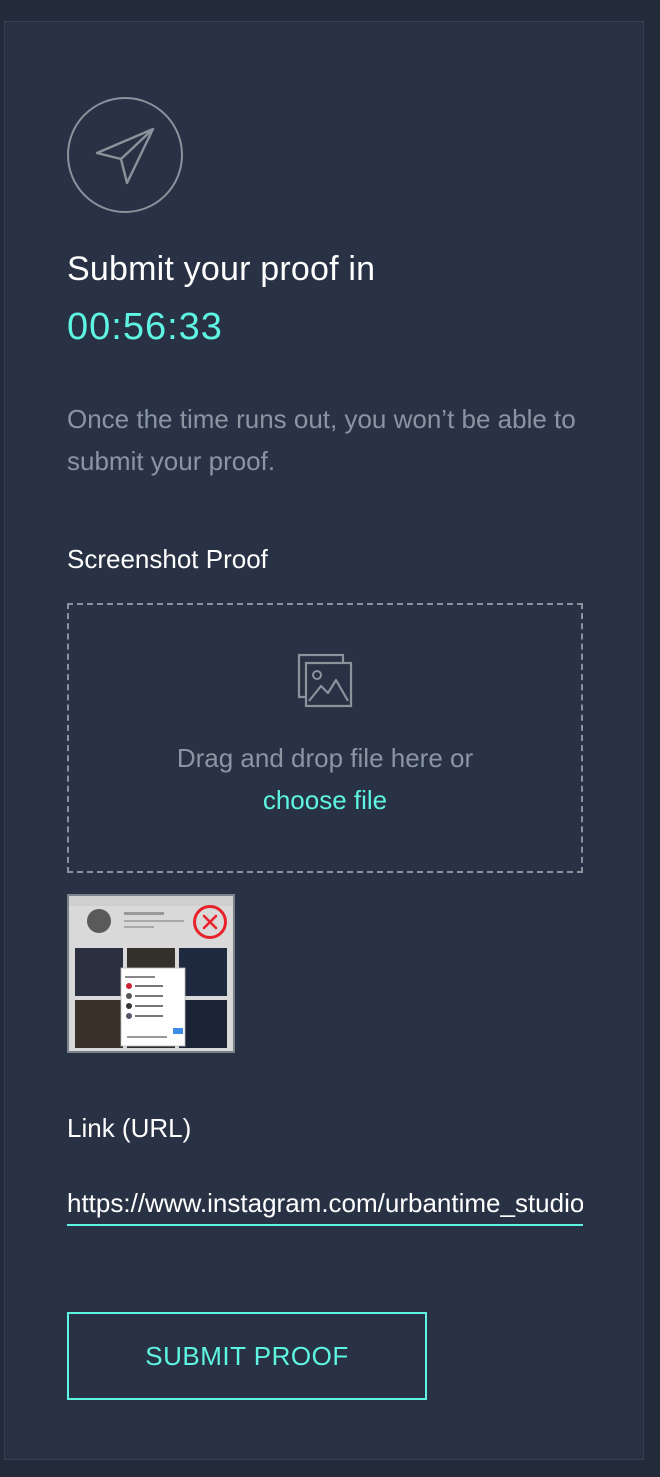 This screenshot has height=1477, width=660. Describe the element at coordinates (167, 559) in the screenshot. I see `screenshot-proof-label: Screenshot Proof` at that location.